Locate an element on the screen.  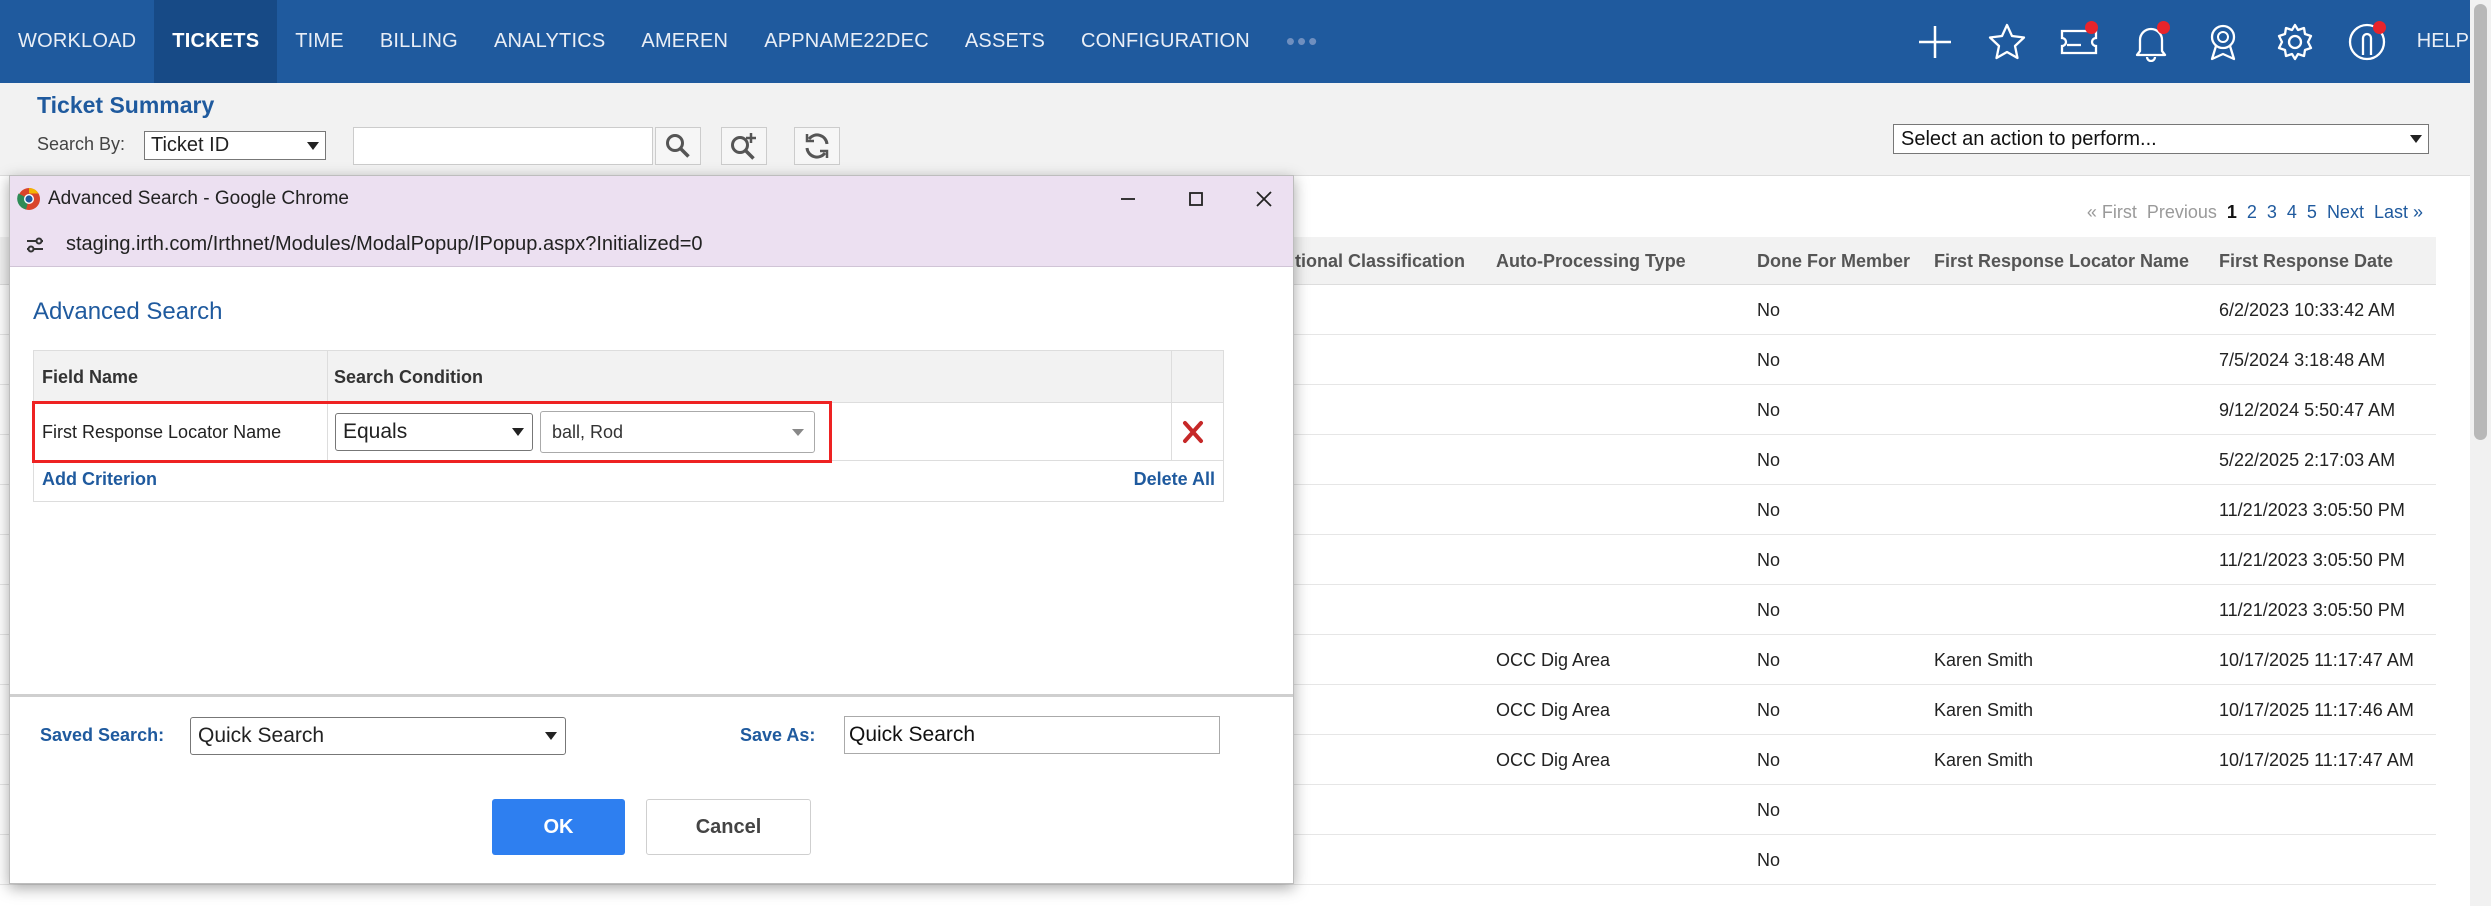
advanced-search-button is located at coordinates (744, 146).